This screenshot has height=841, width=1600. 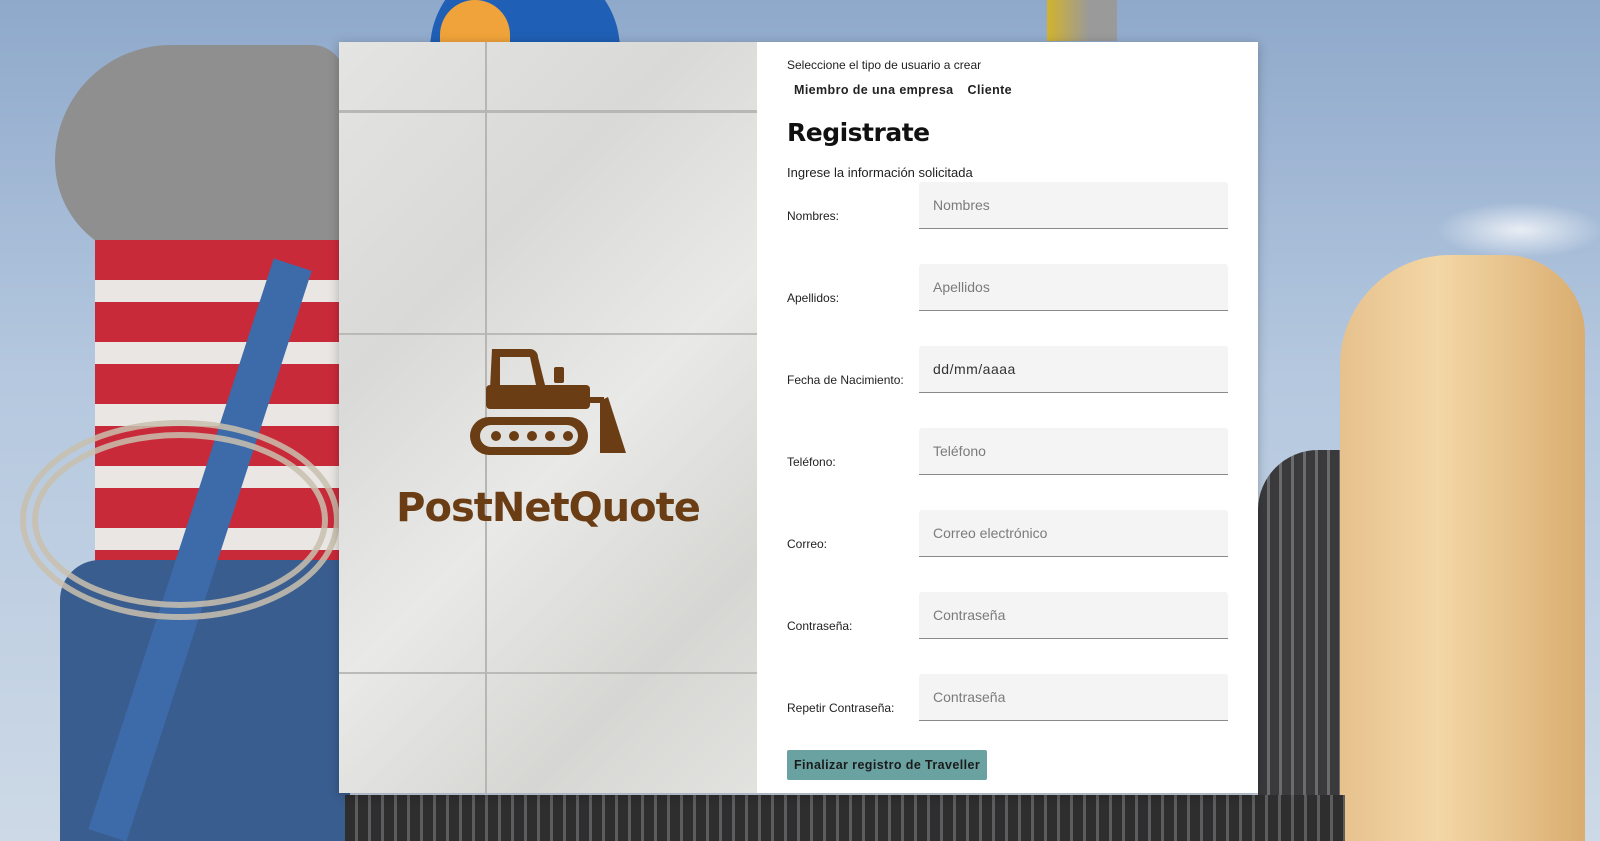 What do you see at coordinates (200, 152) in the screenshot?
I see `worker-sleeve` at bounding box center [200, 152].